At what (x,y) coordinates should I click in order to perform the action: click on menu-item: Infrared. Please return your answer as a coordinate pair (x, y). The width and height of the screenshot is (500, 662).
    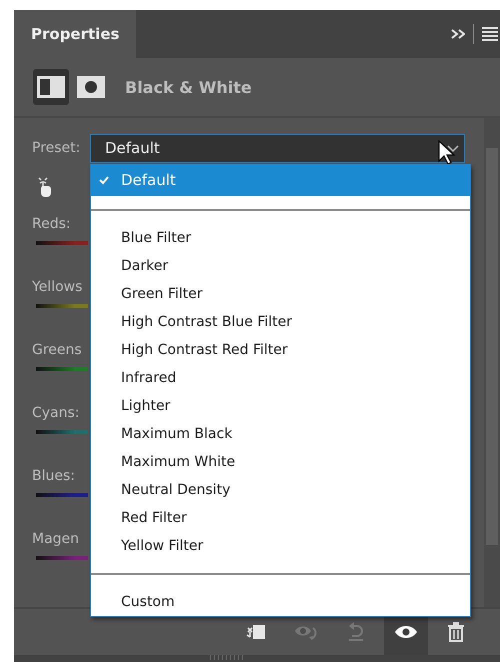
    Looking at the image, I should click on (280, 378).